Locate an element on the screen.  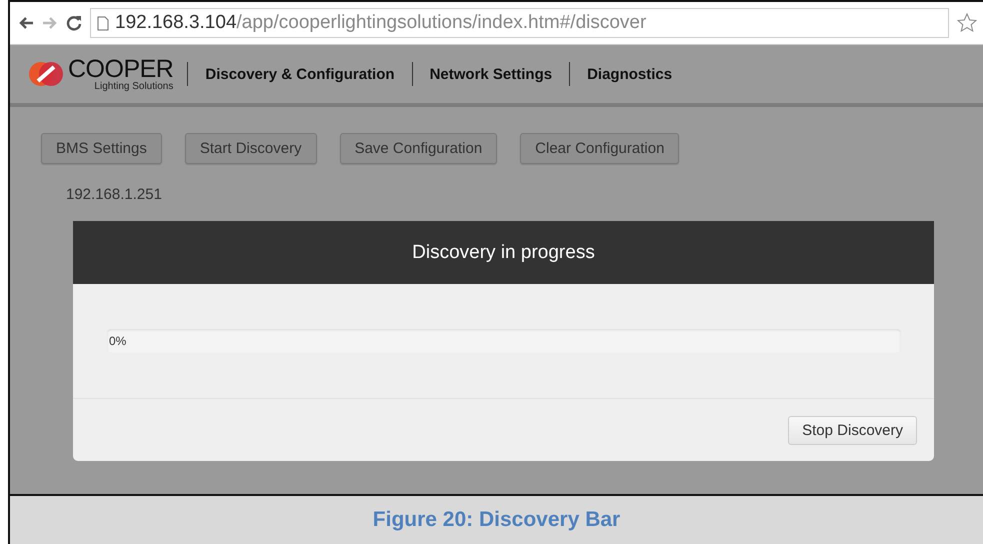
toolbar-button: Save Configuration is located at coordinates (419, 148).